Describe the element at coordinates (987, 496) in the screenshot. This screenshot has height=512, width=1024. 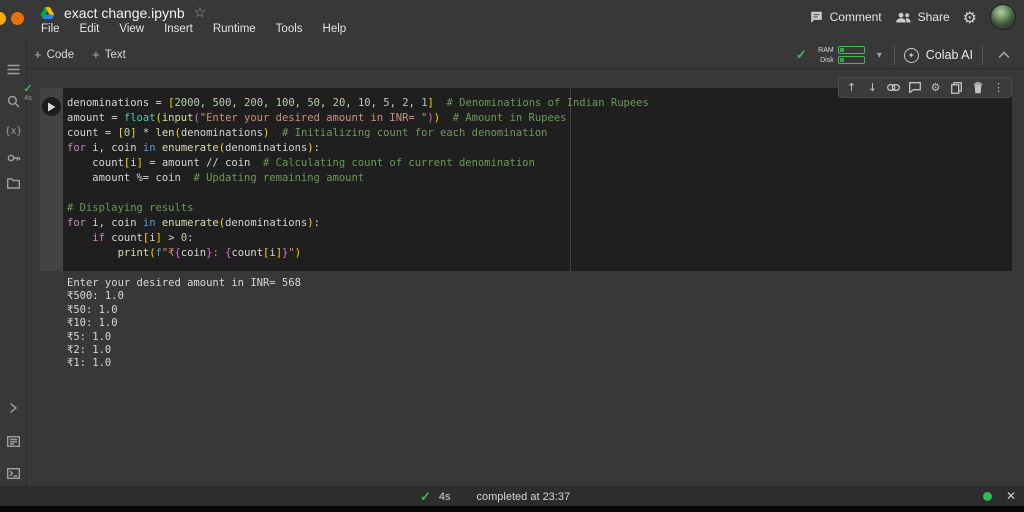
I see `kernel-status-dot` at that location.